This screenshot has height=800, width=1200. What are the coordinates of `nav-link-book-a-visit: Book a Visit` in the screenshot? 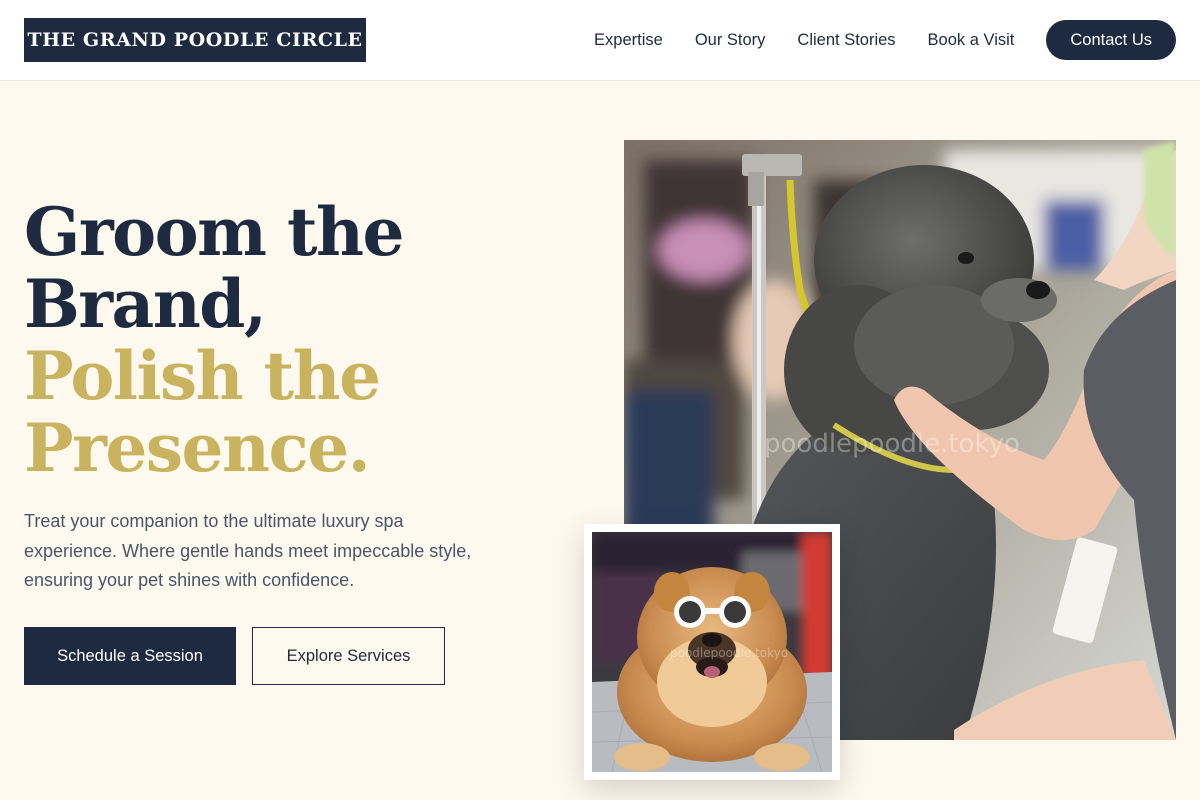 It's located at (971, 40).